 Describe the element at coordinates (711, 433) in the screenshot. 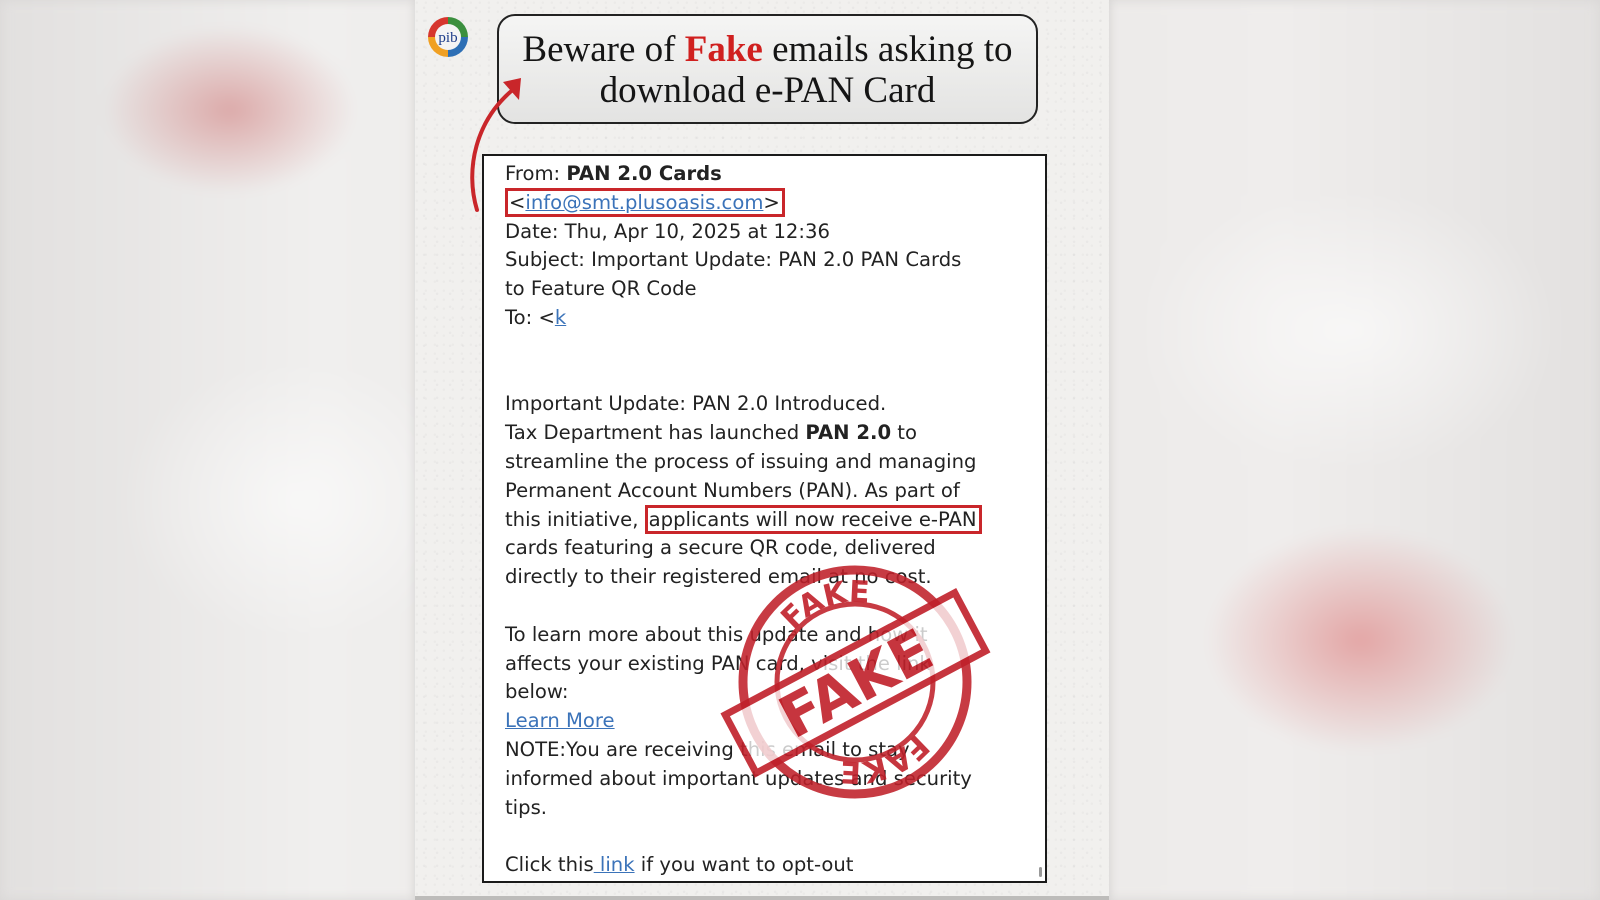

I see `body-line: Tax Department has launched PAN 2.0 to` at that location.